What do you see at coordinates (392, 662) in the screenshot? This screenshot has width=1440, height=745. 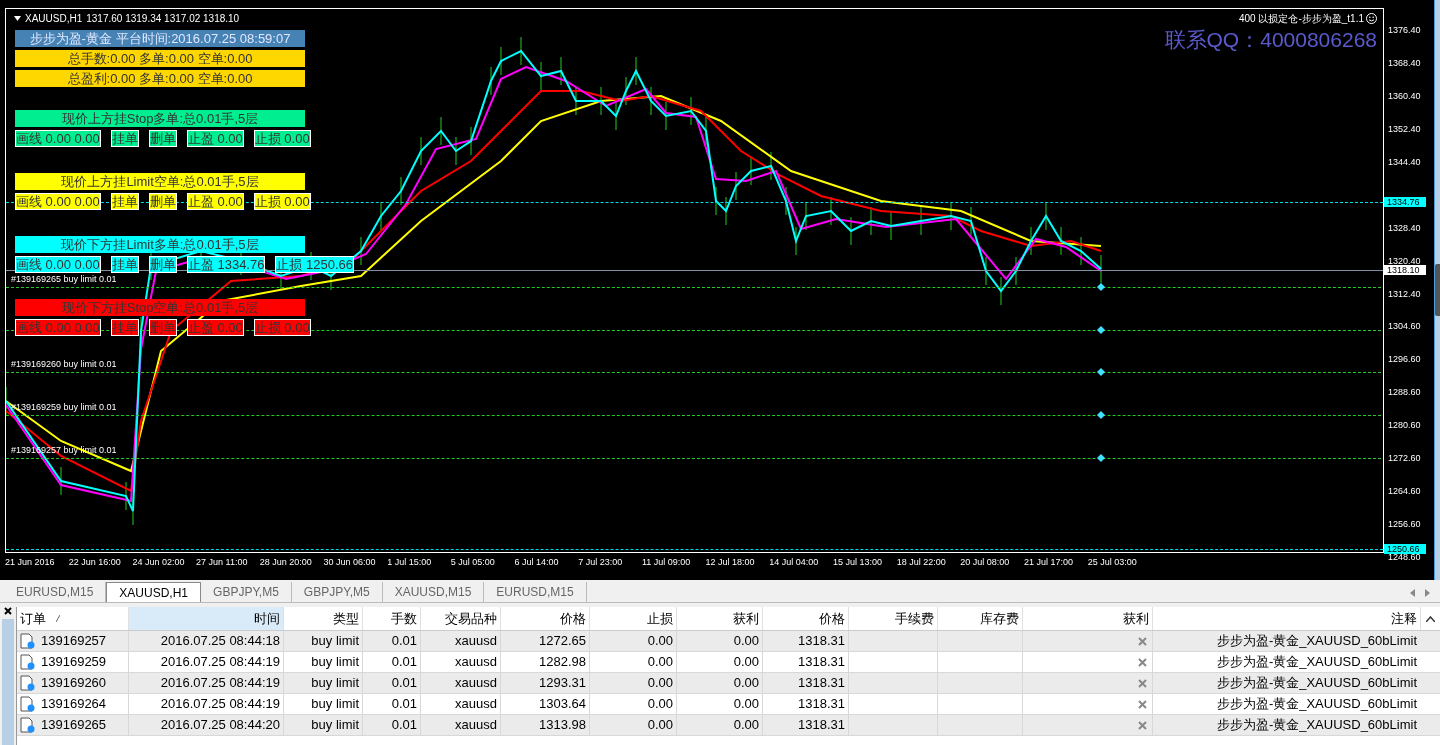 I see `table-cell: 0.01` at bounding box center [392, 662].